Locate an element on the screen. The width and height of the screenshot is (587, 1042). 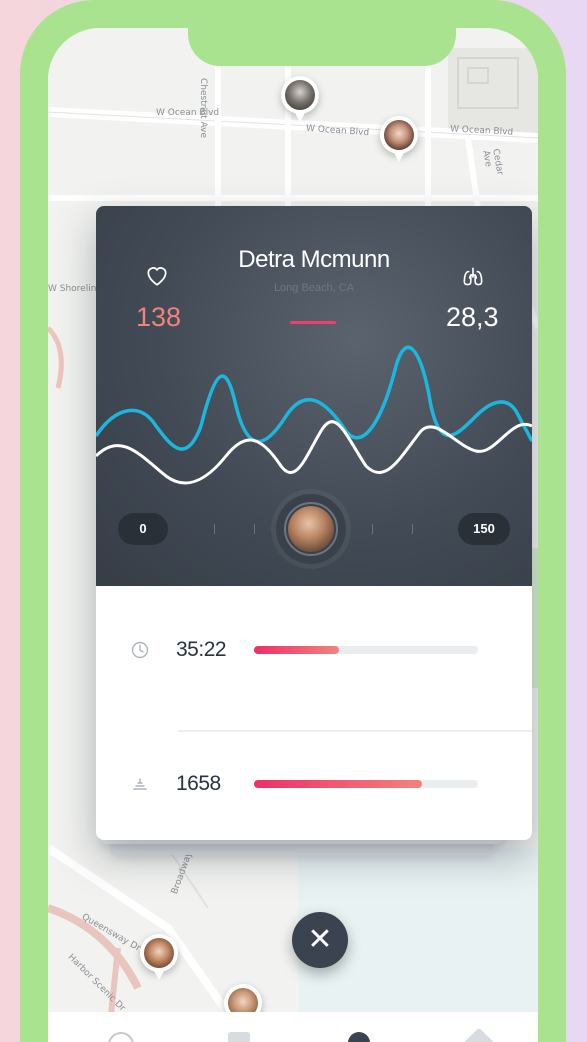
close-icon: ✕ is located at coordinates (320, 939).